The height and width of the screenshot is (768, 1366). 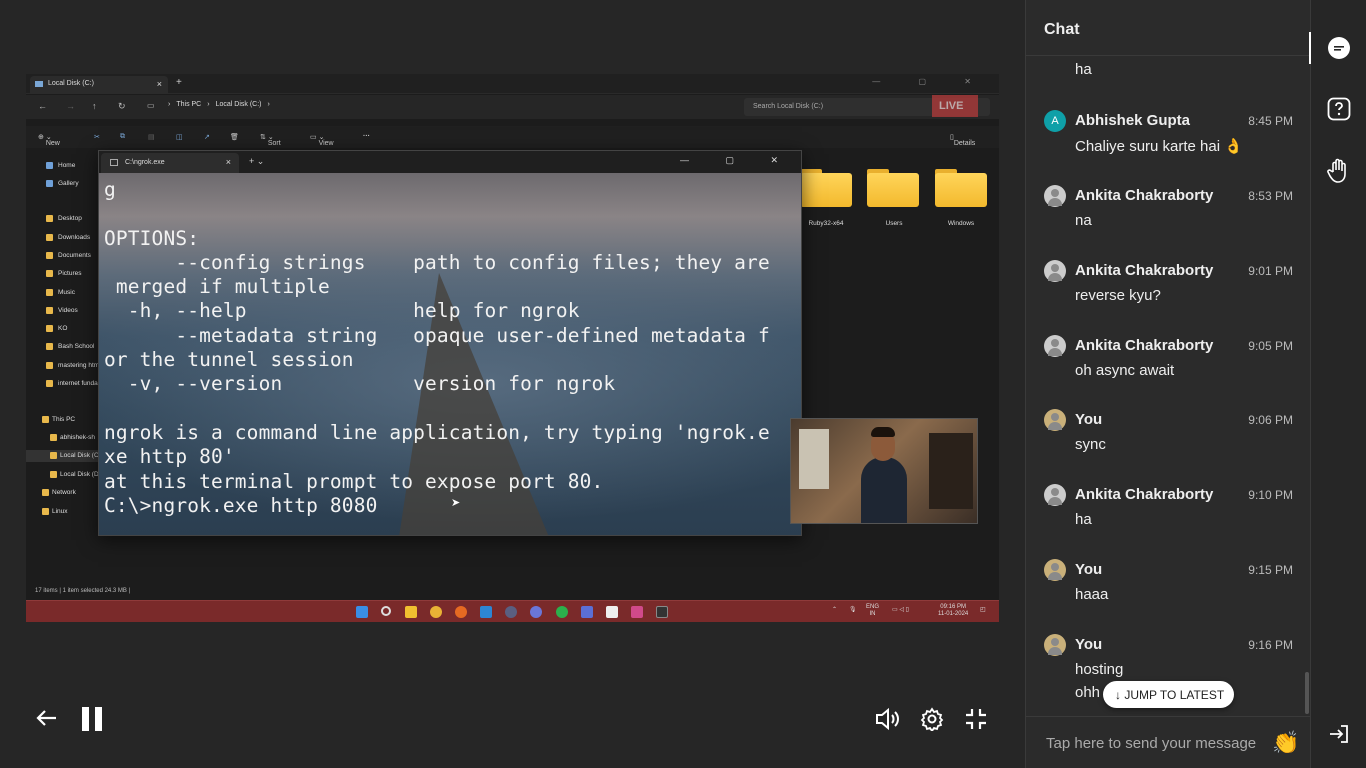 What do you see at coordinates (512, 84) in the screenshot?
I see `explorer-tabbar: Local Disk (C:) × + — ▢ ✕` at bounding box center [512, 84].